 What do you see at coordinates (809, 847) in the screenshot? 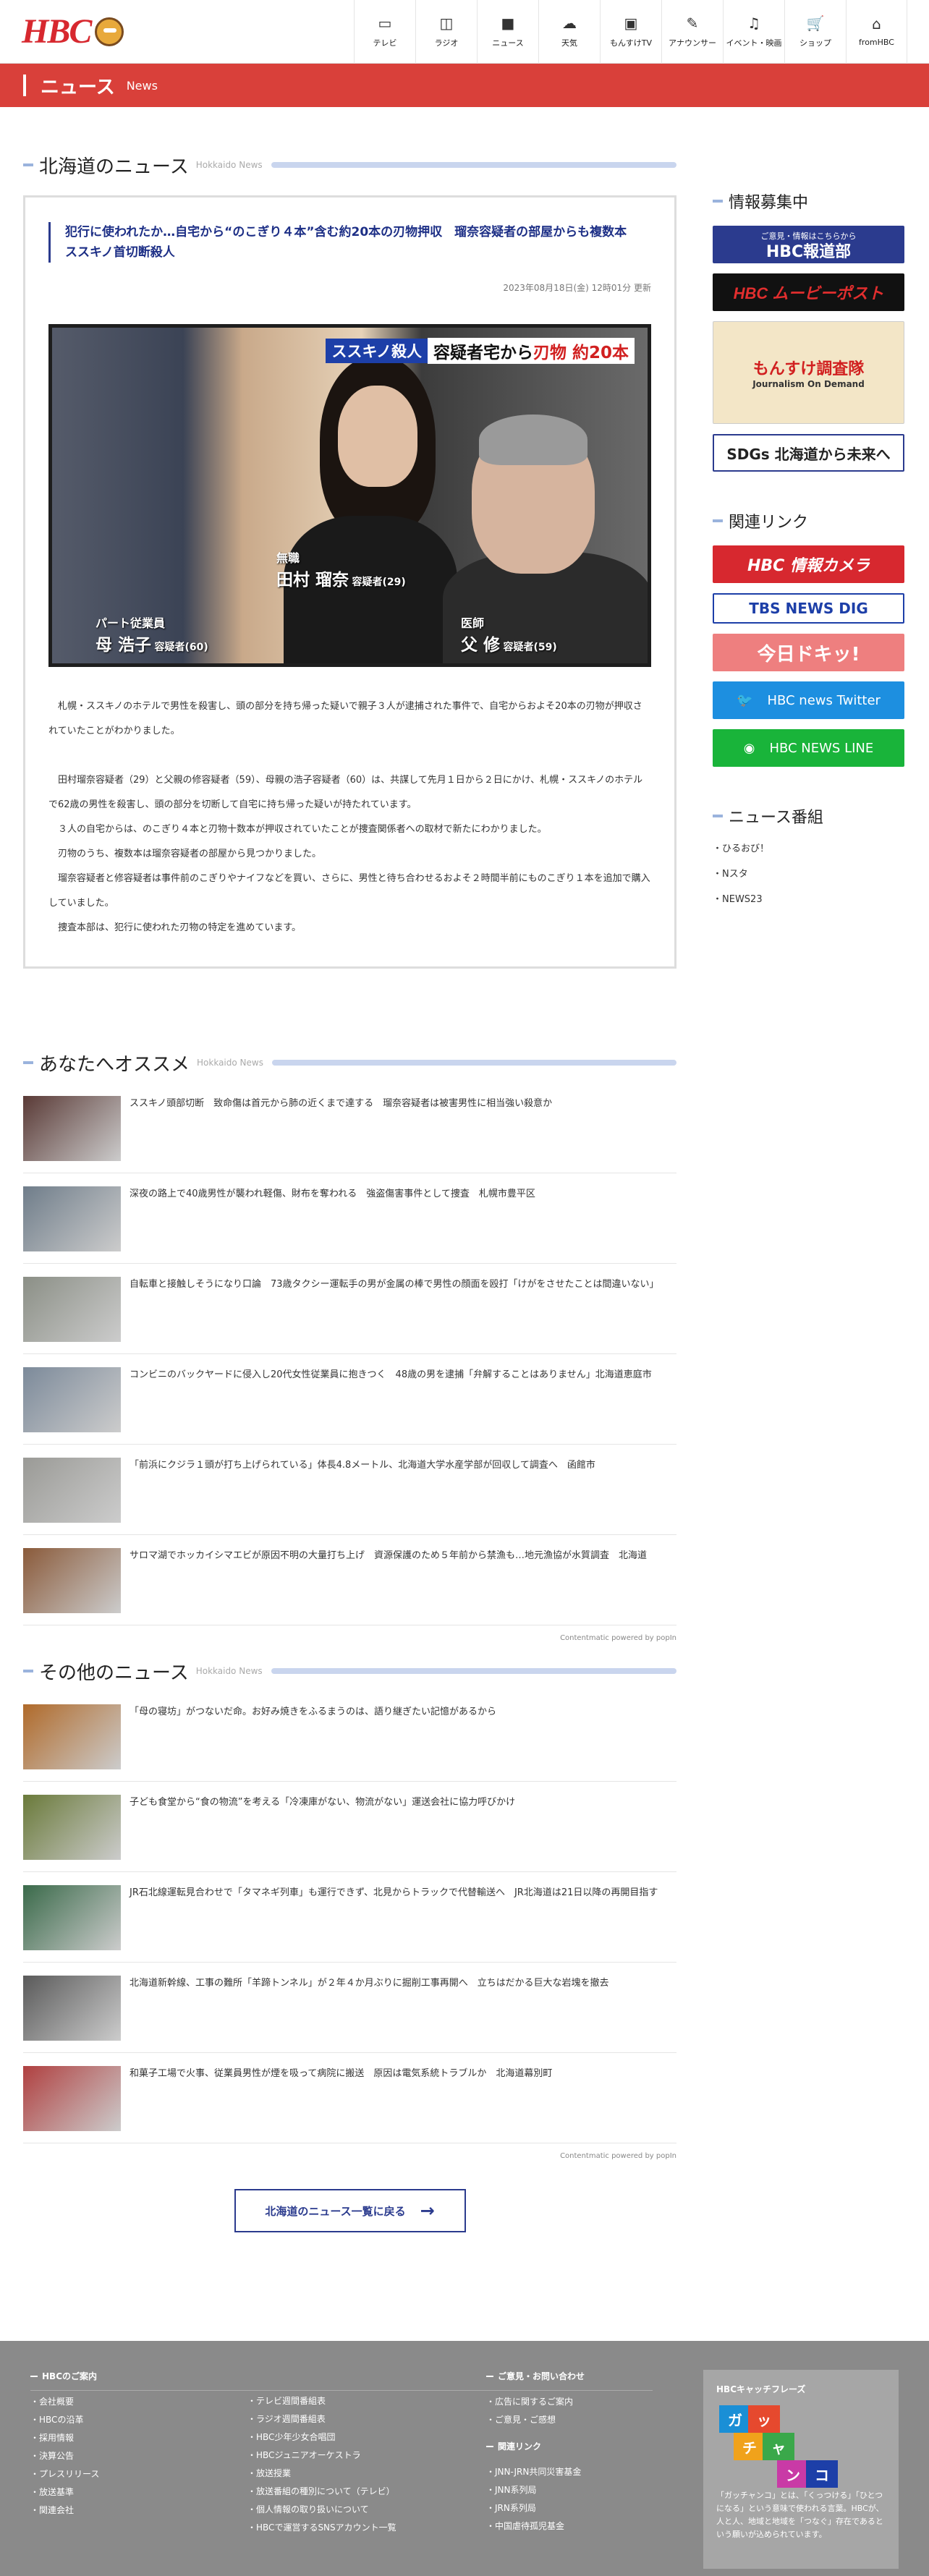
I see `program-link: ひるおび！` at bounding box center [809, 847].